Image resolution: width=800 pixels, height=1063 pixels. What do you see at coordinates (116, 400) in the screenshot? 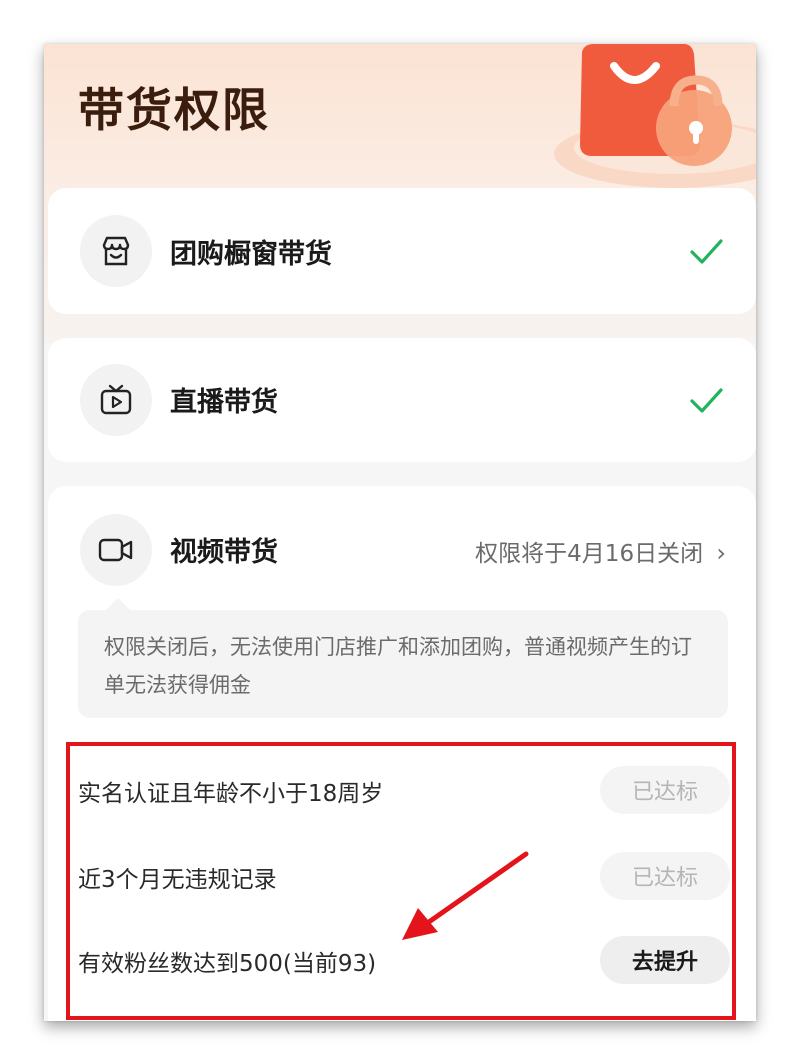
I see `tv-play-icon` at bounding box center [116, 400].